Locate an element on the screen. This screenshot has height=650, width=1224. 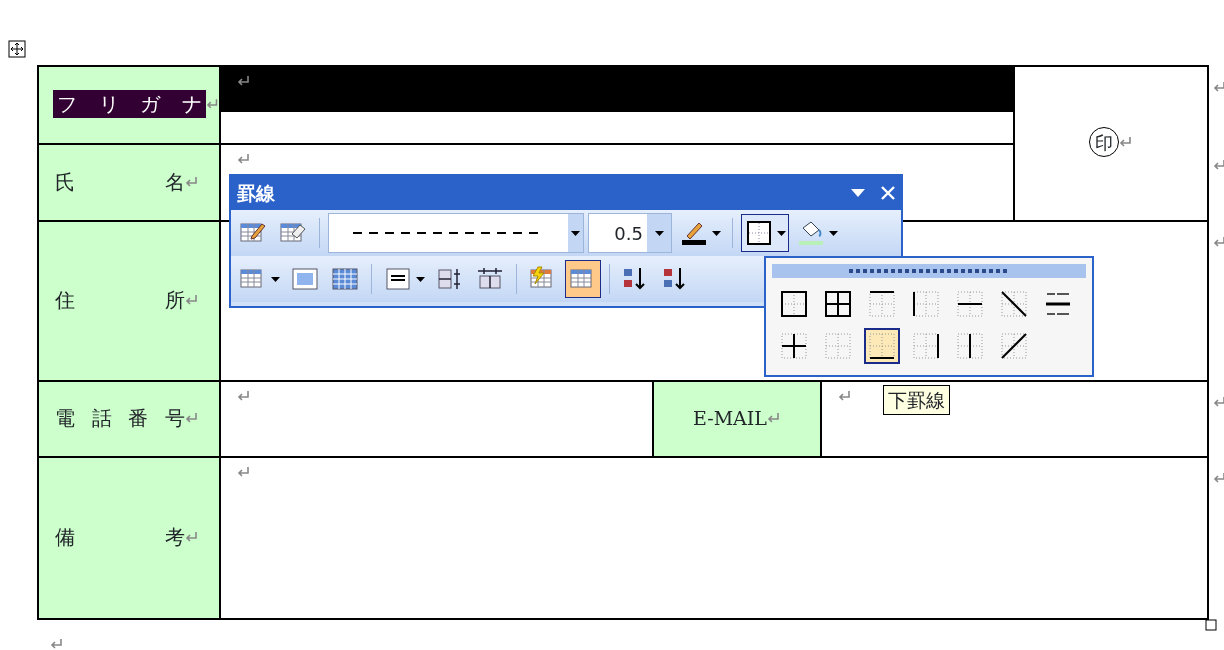
border-none-icon is located at coordinates (838, 346).